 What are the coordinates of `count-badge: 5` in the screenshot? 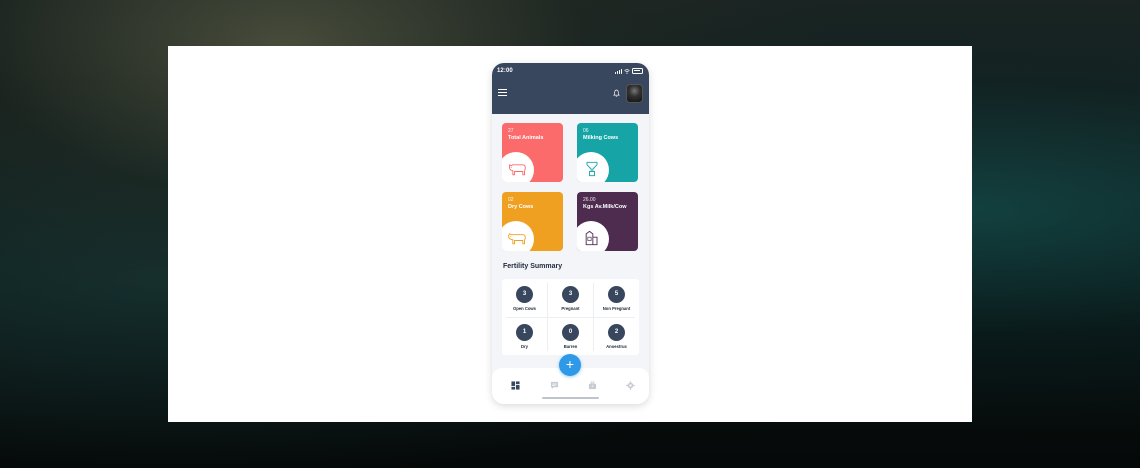 It's located at (616, 294).